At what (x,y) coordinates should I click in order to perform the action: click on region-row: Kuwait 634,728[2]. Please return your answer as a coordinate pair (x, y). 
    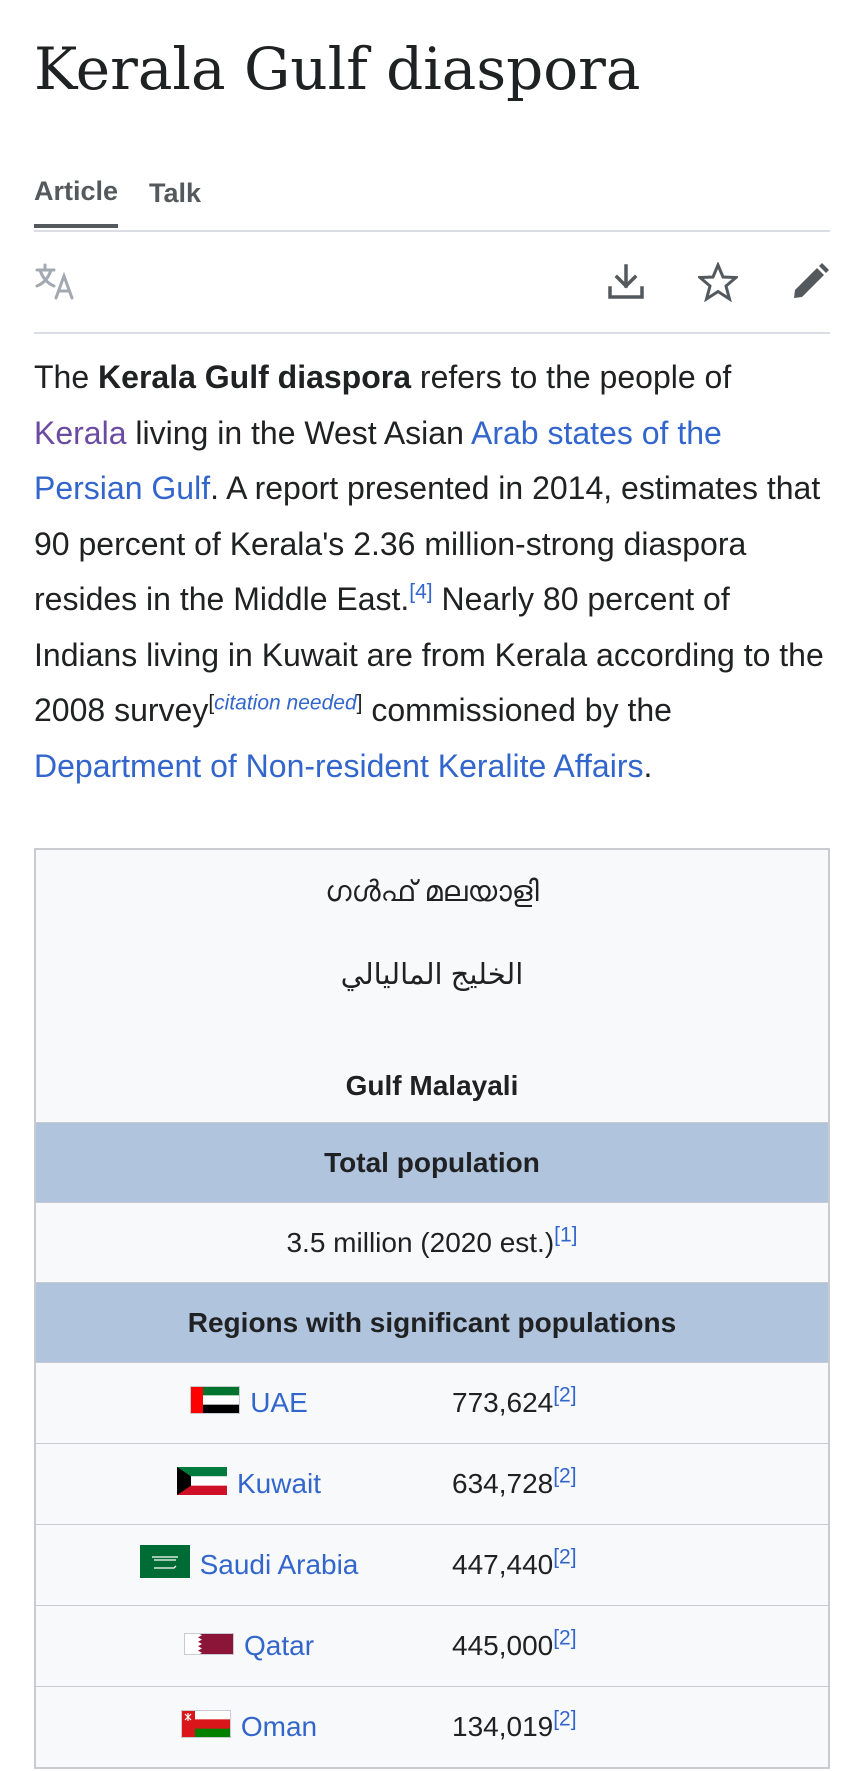
    Looking at the image, I should click on (432, 1483).